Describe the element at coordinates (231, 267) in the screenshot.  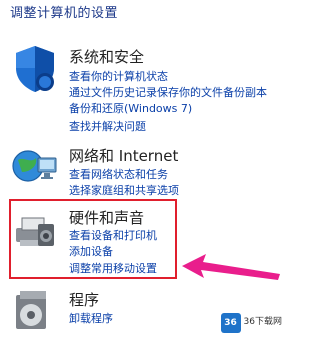
I see `annotation-arrow` at that location.